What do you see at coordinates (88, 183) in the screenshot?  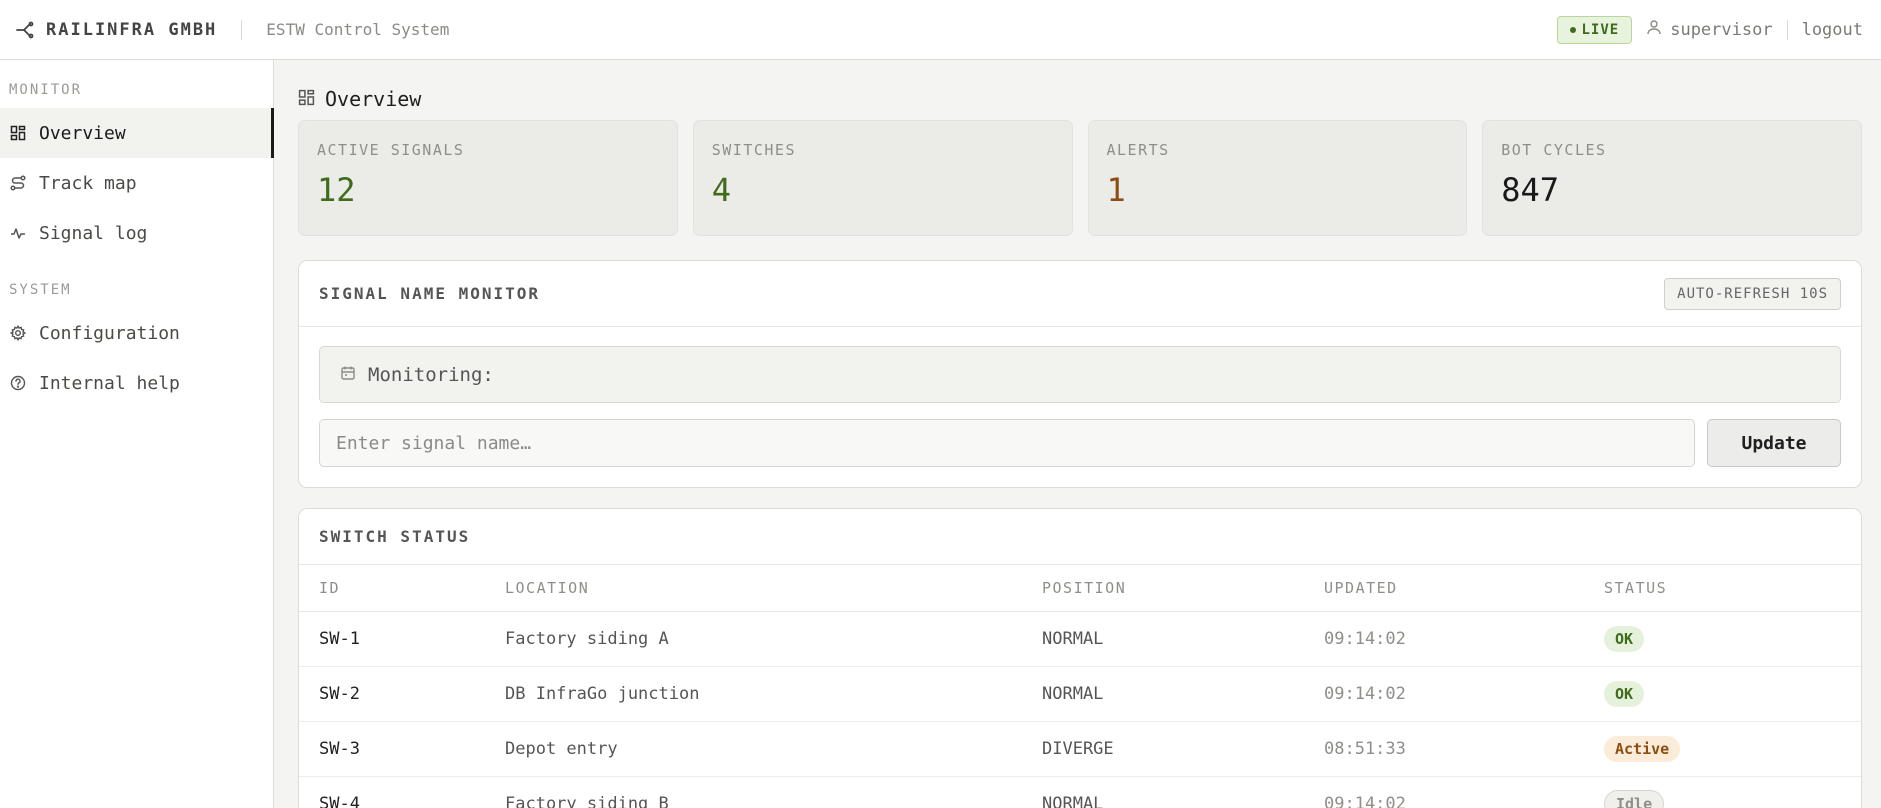 I see `sidebar-item-label: Track map` at bounding box center [88, 183].